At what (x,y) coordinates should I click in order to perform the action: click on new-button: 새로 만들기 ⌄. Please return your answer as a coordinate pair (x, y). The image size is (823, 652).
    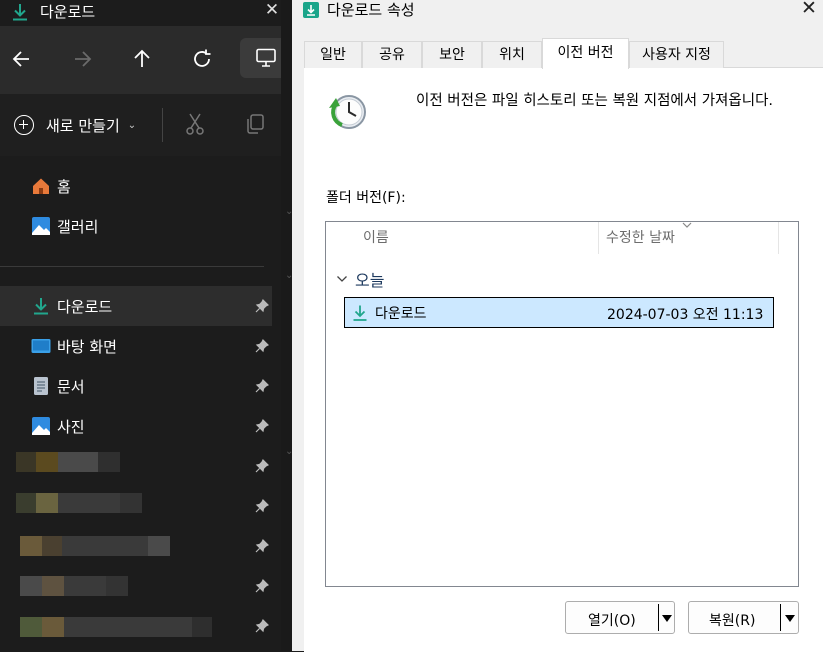
    Looking at the image, I should click on (75, 125).